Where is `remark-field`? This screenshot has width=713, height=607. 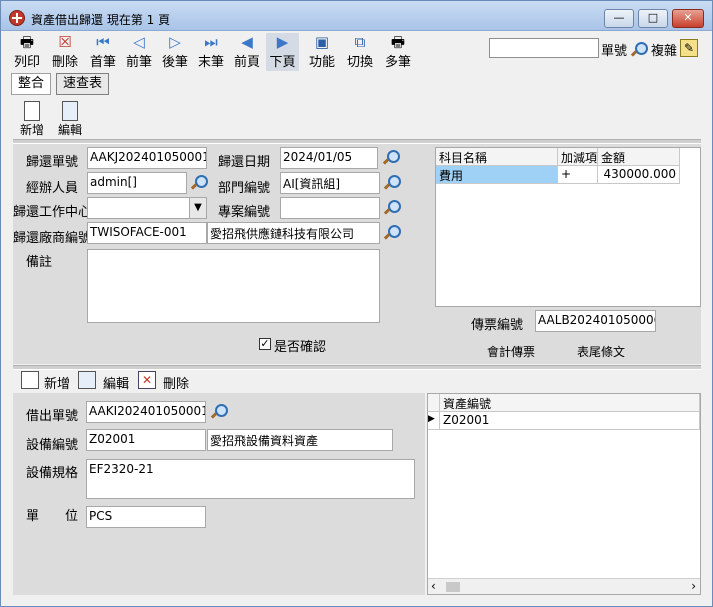 remark-field is located at coordinates (233, 286).